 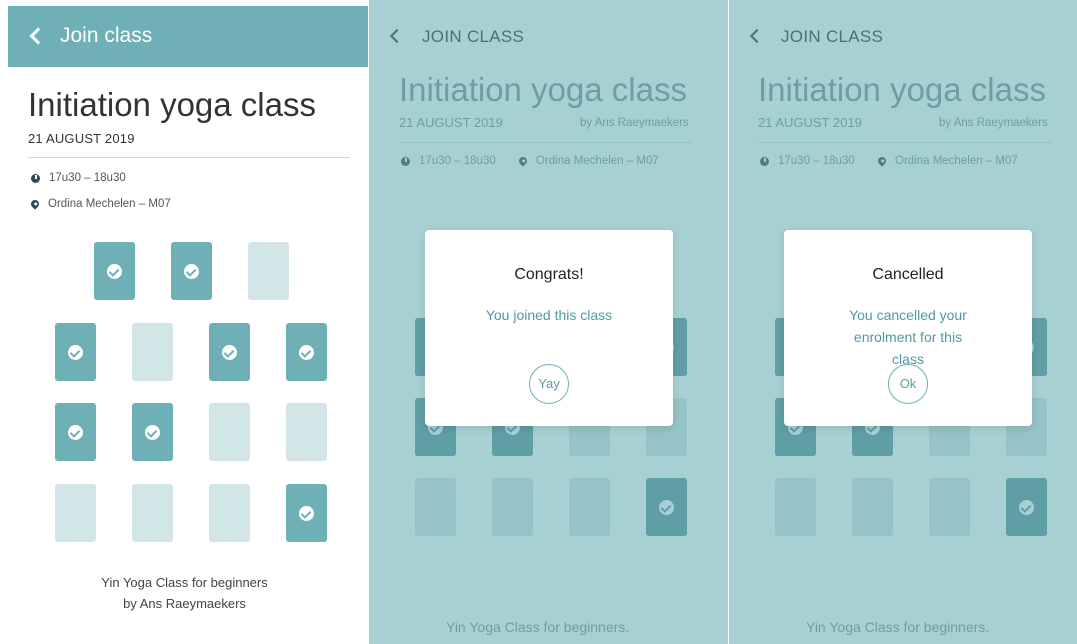 What do you see at coordinates (908, 384) in the screenshot?
I see `ok-button: Ok` at bounding box center [908, 384].